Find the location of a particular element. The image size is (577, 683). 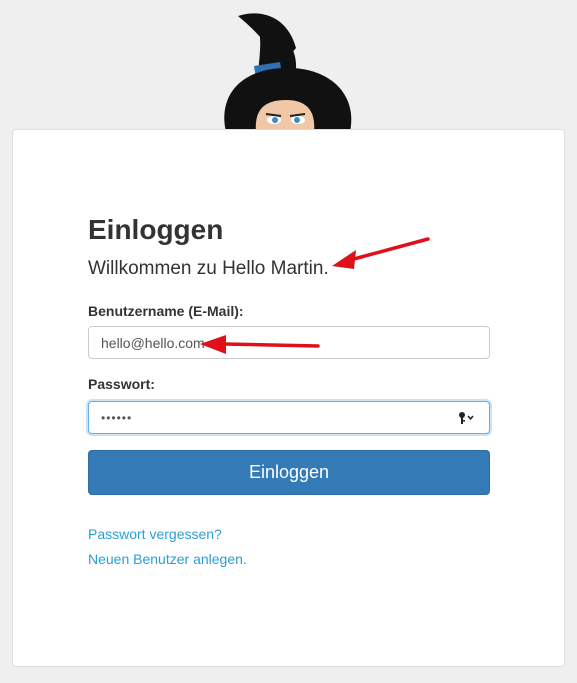

password-value: •••••• is located at coordinates (117, 417).